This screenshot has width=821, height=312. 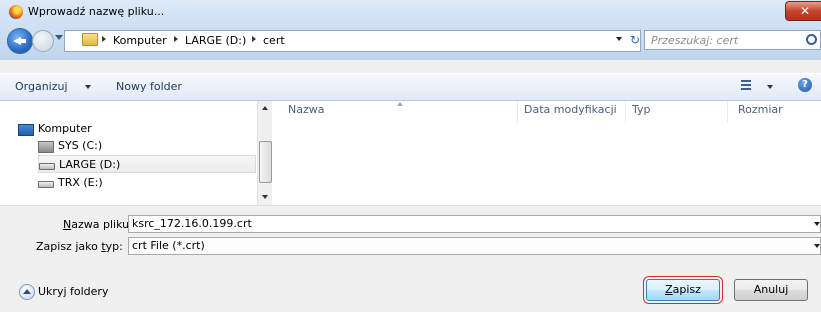 What do you see at coordinates (41, 86) in the screenshot?
I see `organize-menu-button: Organizuj` at bounding box center [41, 86].